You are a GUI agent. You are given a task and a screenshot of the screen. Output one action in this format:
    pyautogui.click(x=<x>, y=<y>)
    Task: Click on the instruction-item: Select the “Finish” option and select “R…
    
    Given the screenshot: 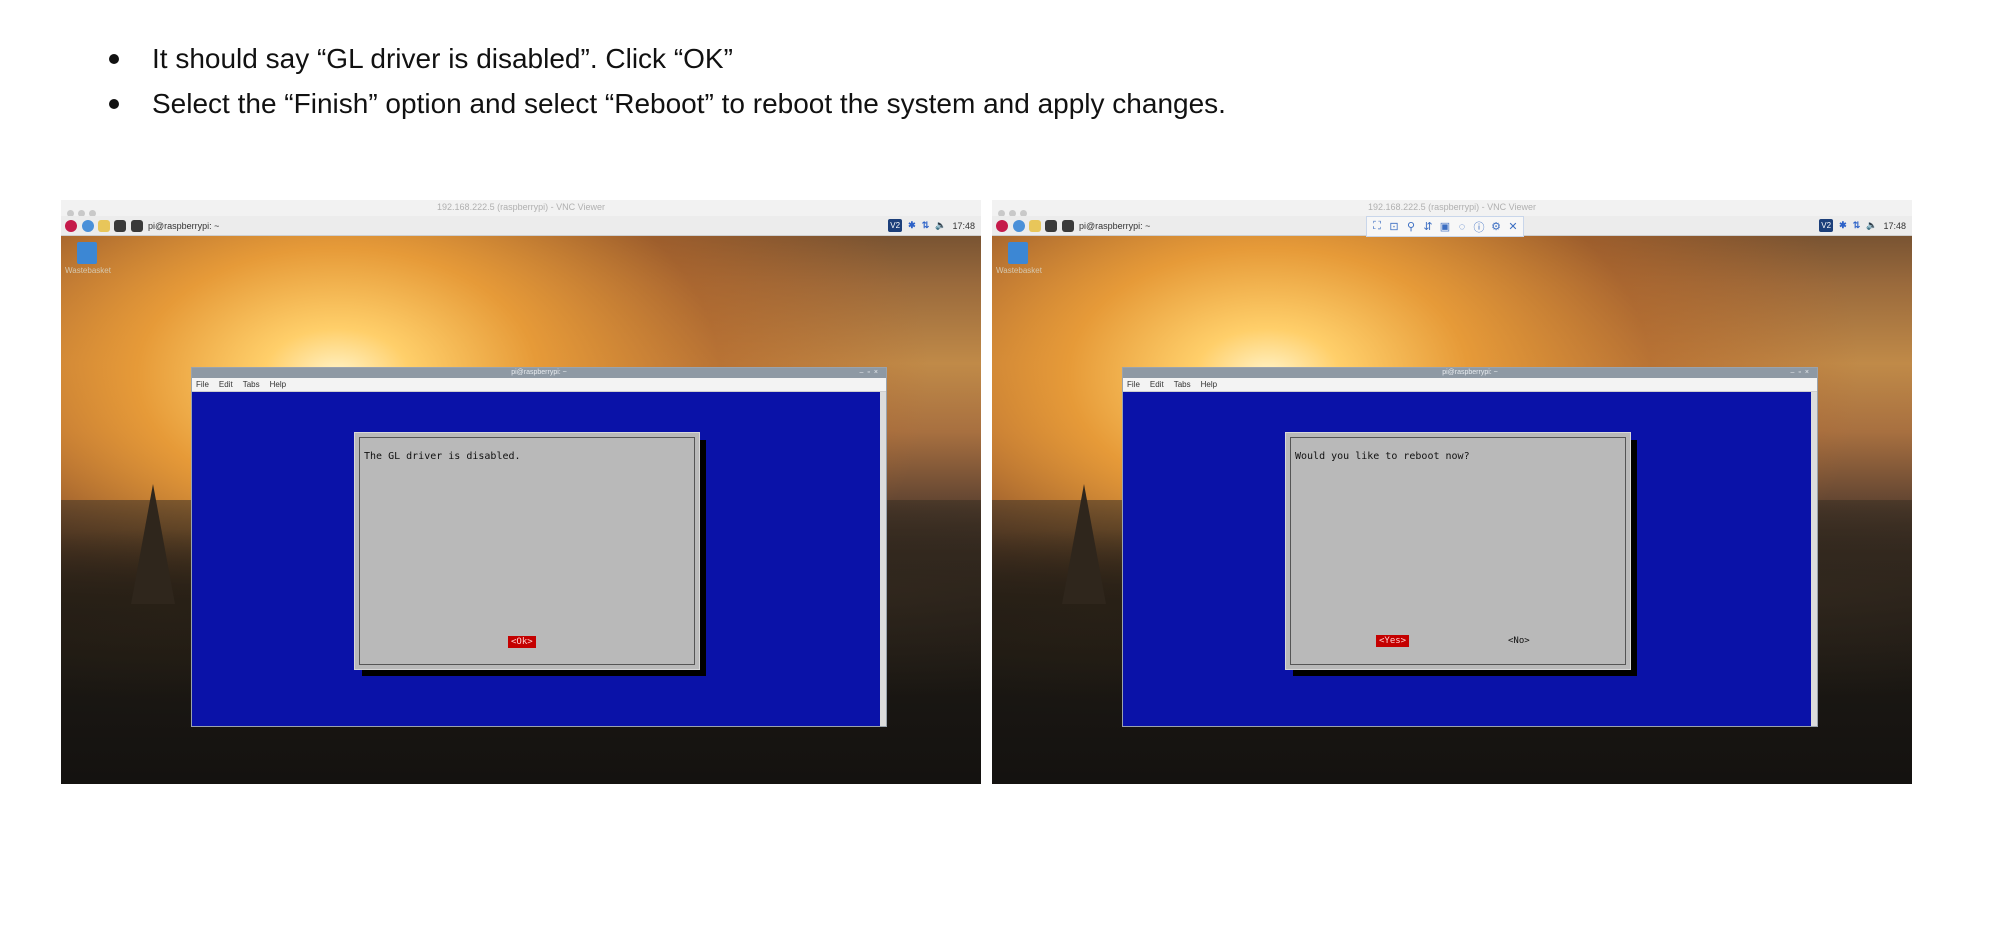 What is the action you would take?
    pyautogui.click(x=663, y=103)
    